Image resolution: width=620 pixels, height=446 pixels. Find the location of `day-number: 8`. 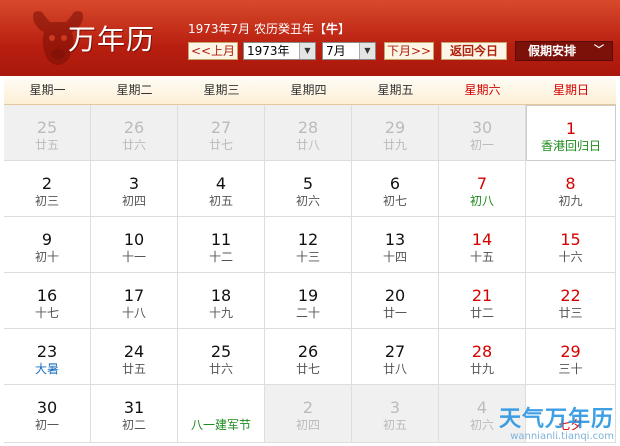

day-number: 8 is located at coordinates (570, 183).